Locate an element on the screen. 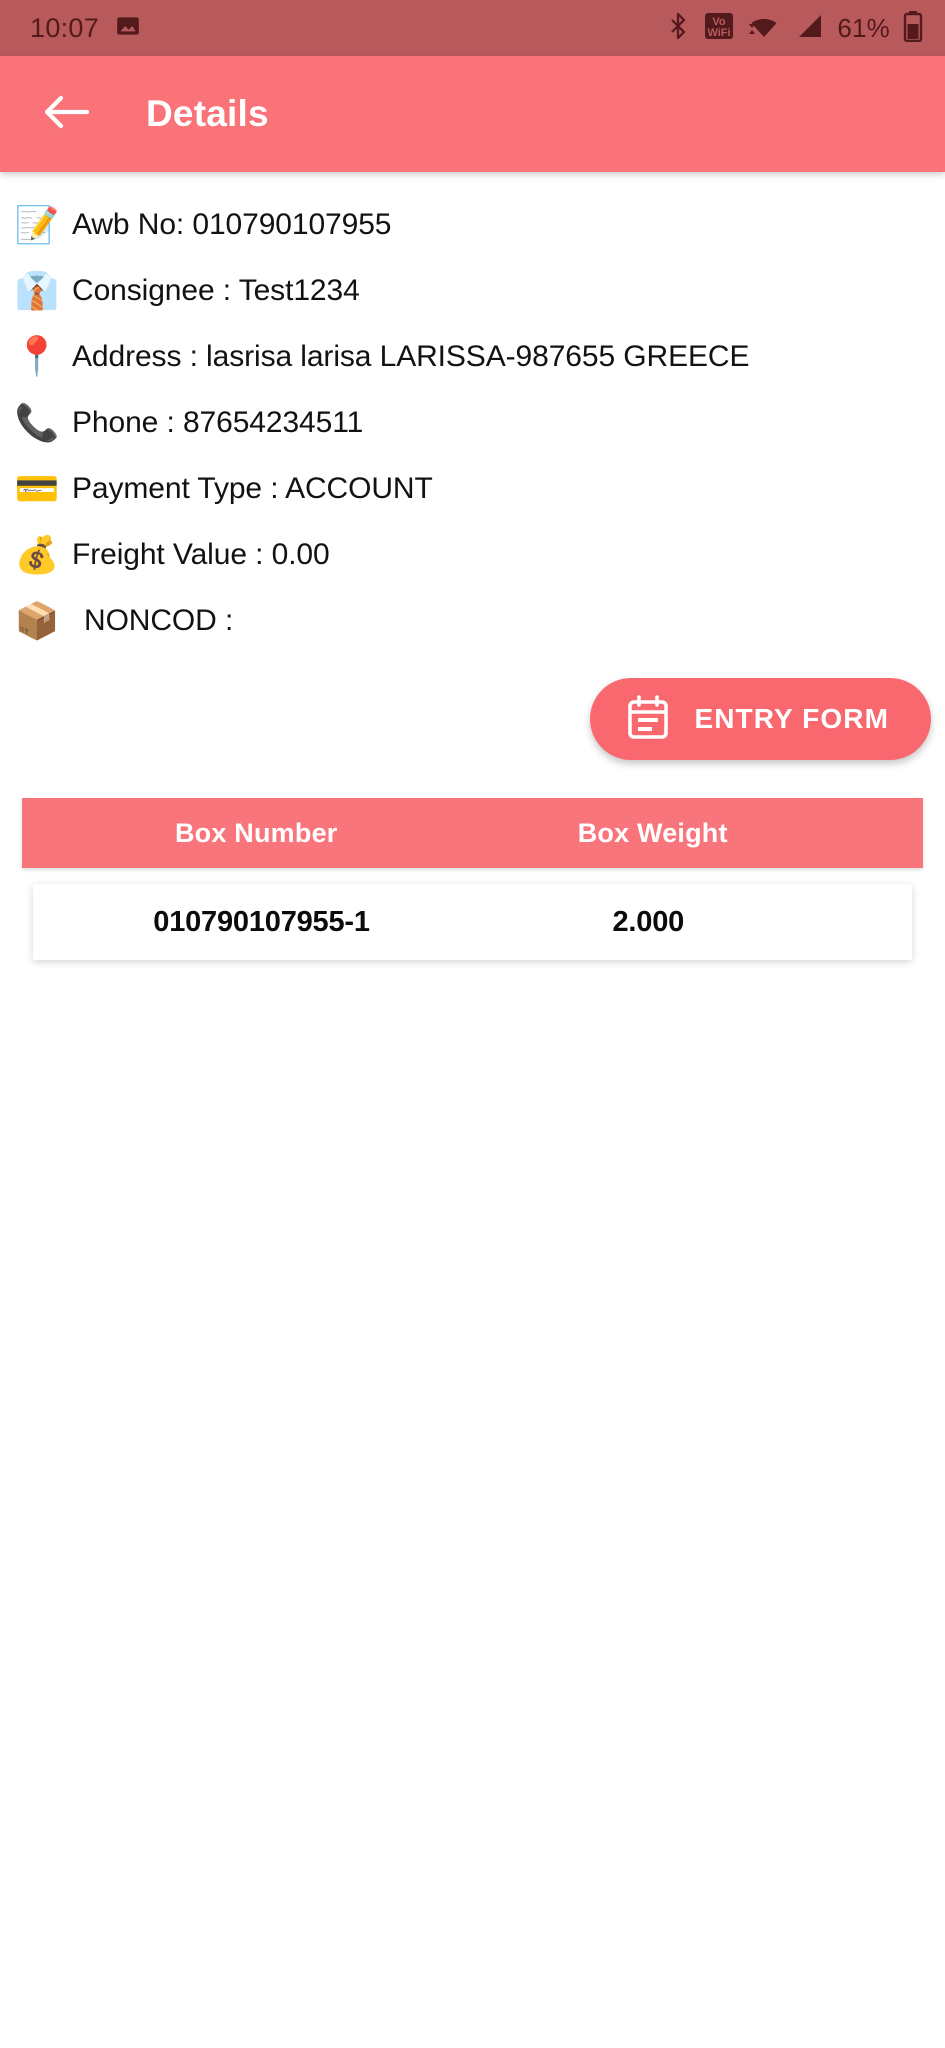 The width and height of the screenshot is (945, 2048). box-table-header: Box Number Box Weight is located at coordinates (472, 833).